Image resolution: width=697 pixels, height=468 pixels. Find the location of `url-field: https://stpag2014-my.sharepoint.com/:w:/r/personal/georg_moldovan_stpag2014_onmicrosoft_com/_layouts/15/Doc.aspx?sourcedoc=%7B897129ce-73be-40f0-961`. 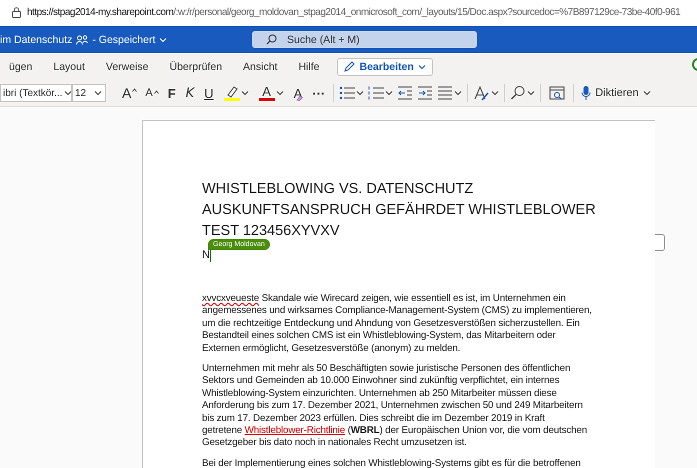

url-field: https://stpag2014-my.sharepoint.com/:w:/r/personal/georg_moldovan_stpag2014_onmicrosoft_com/_layouts/15/Doc.aspx?sourcedoc=%7B897129ce-73be-40f0-961 is located at coordinates (353, 12).